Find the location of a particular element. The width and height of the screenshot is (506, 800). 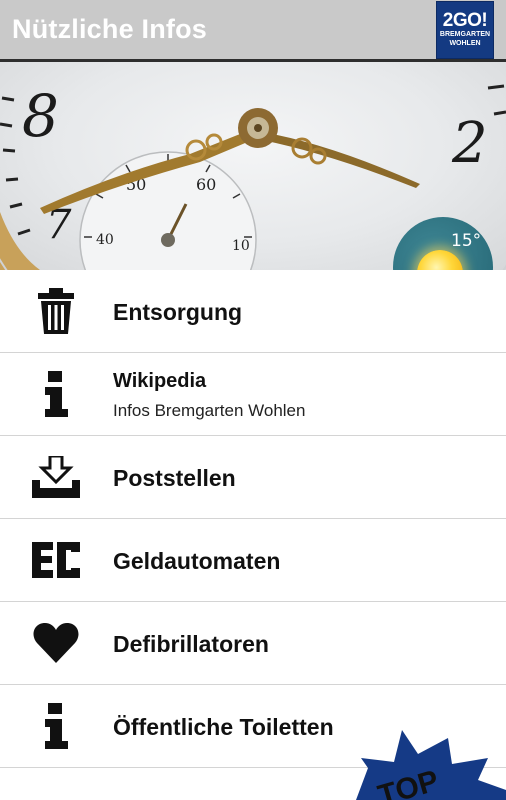

weather-widget: 15° is located at coordinates (443, 243).